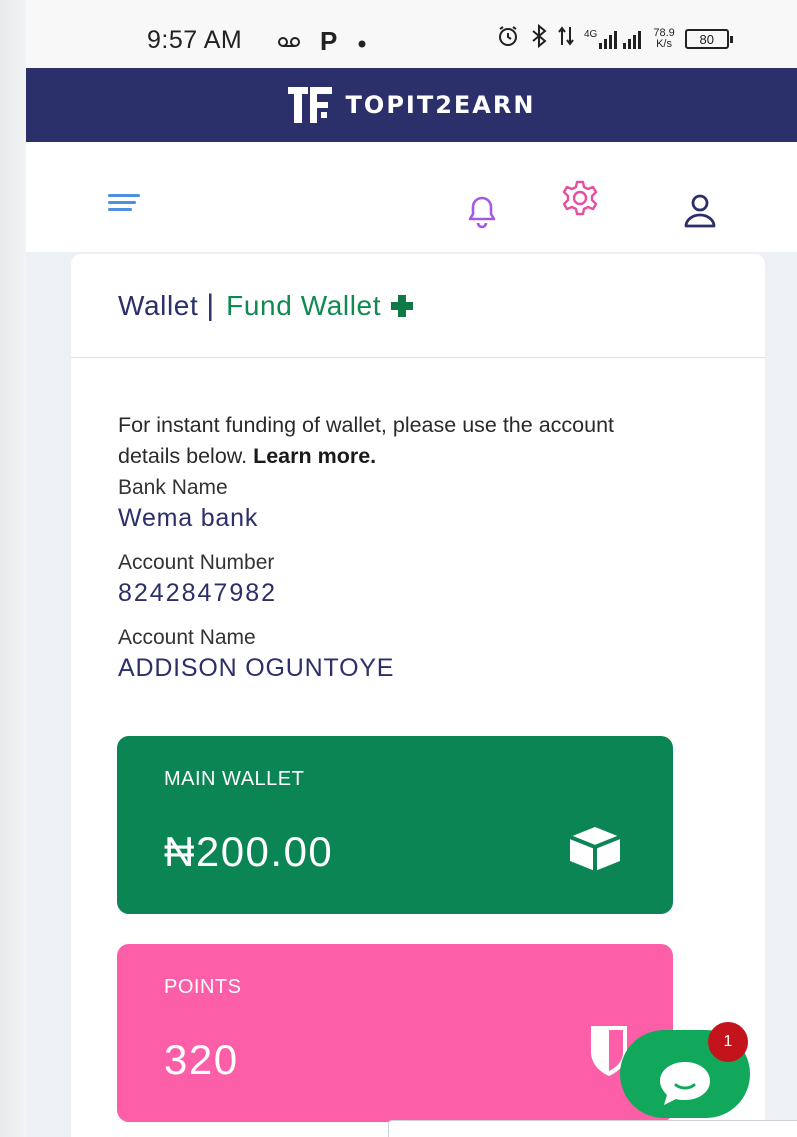  What do you see at coordinates (187, 637) in the screenshot?
I see `account-name-label: Account Name` at bounding box center [187, 637].